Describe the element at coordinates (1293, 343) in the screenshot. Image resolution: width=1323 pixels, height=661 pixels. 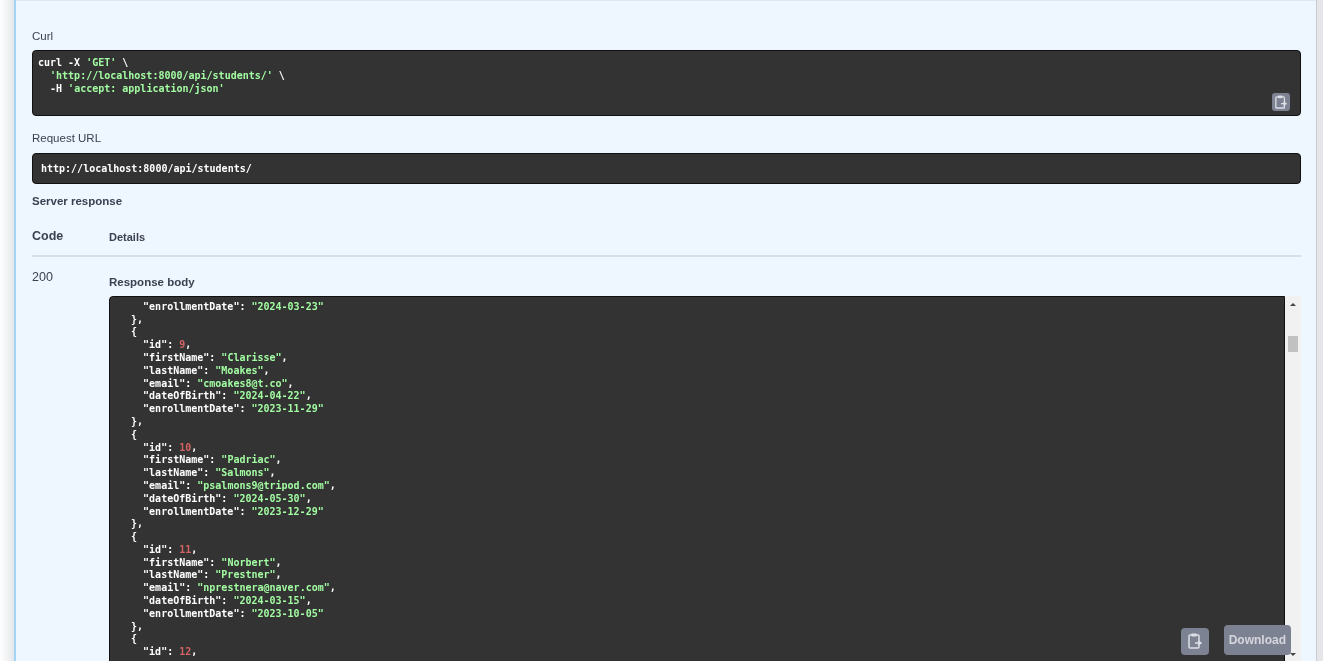
I see `scrollbar-thumb` at that location.